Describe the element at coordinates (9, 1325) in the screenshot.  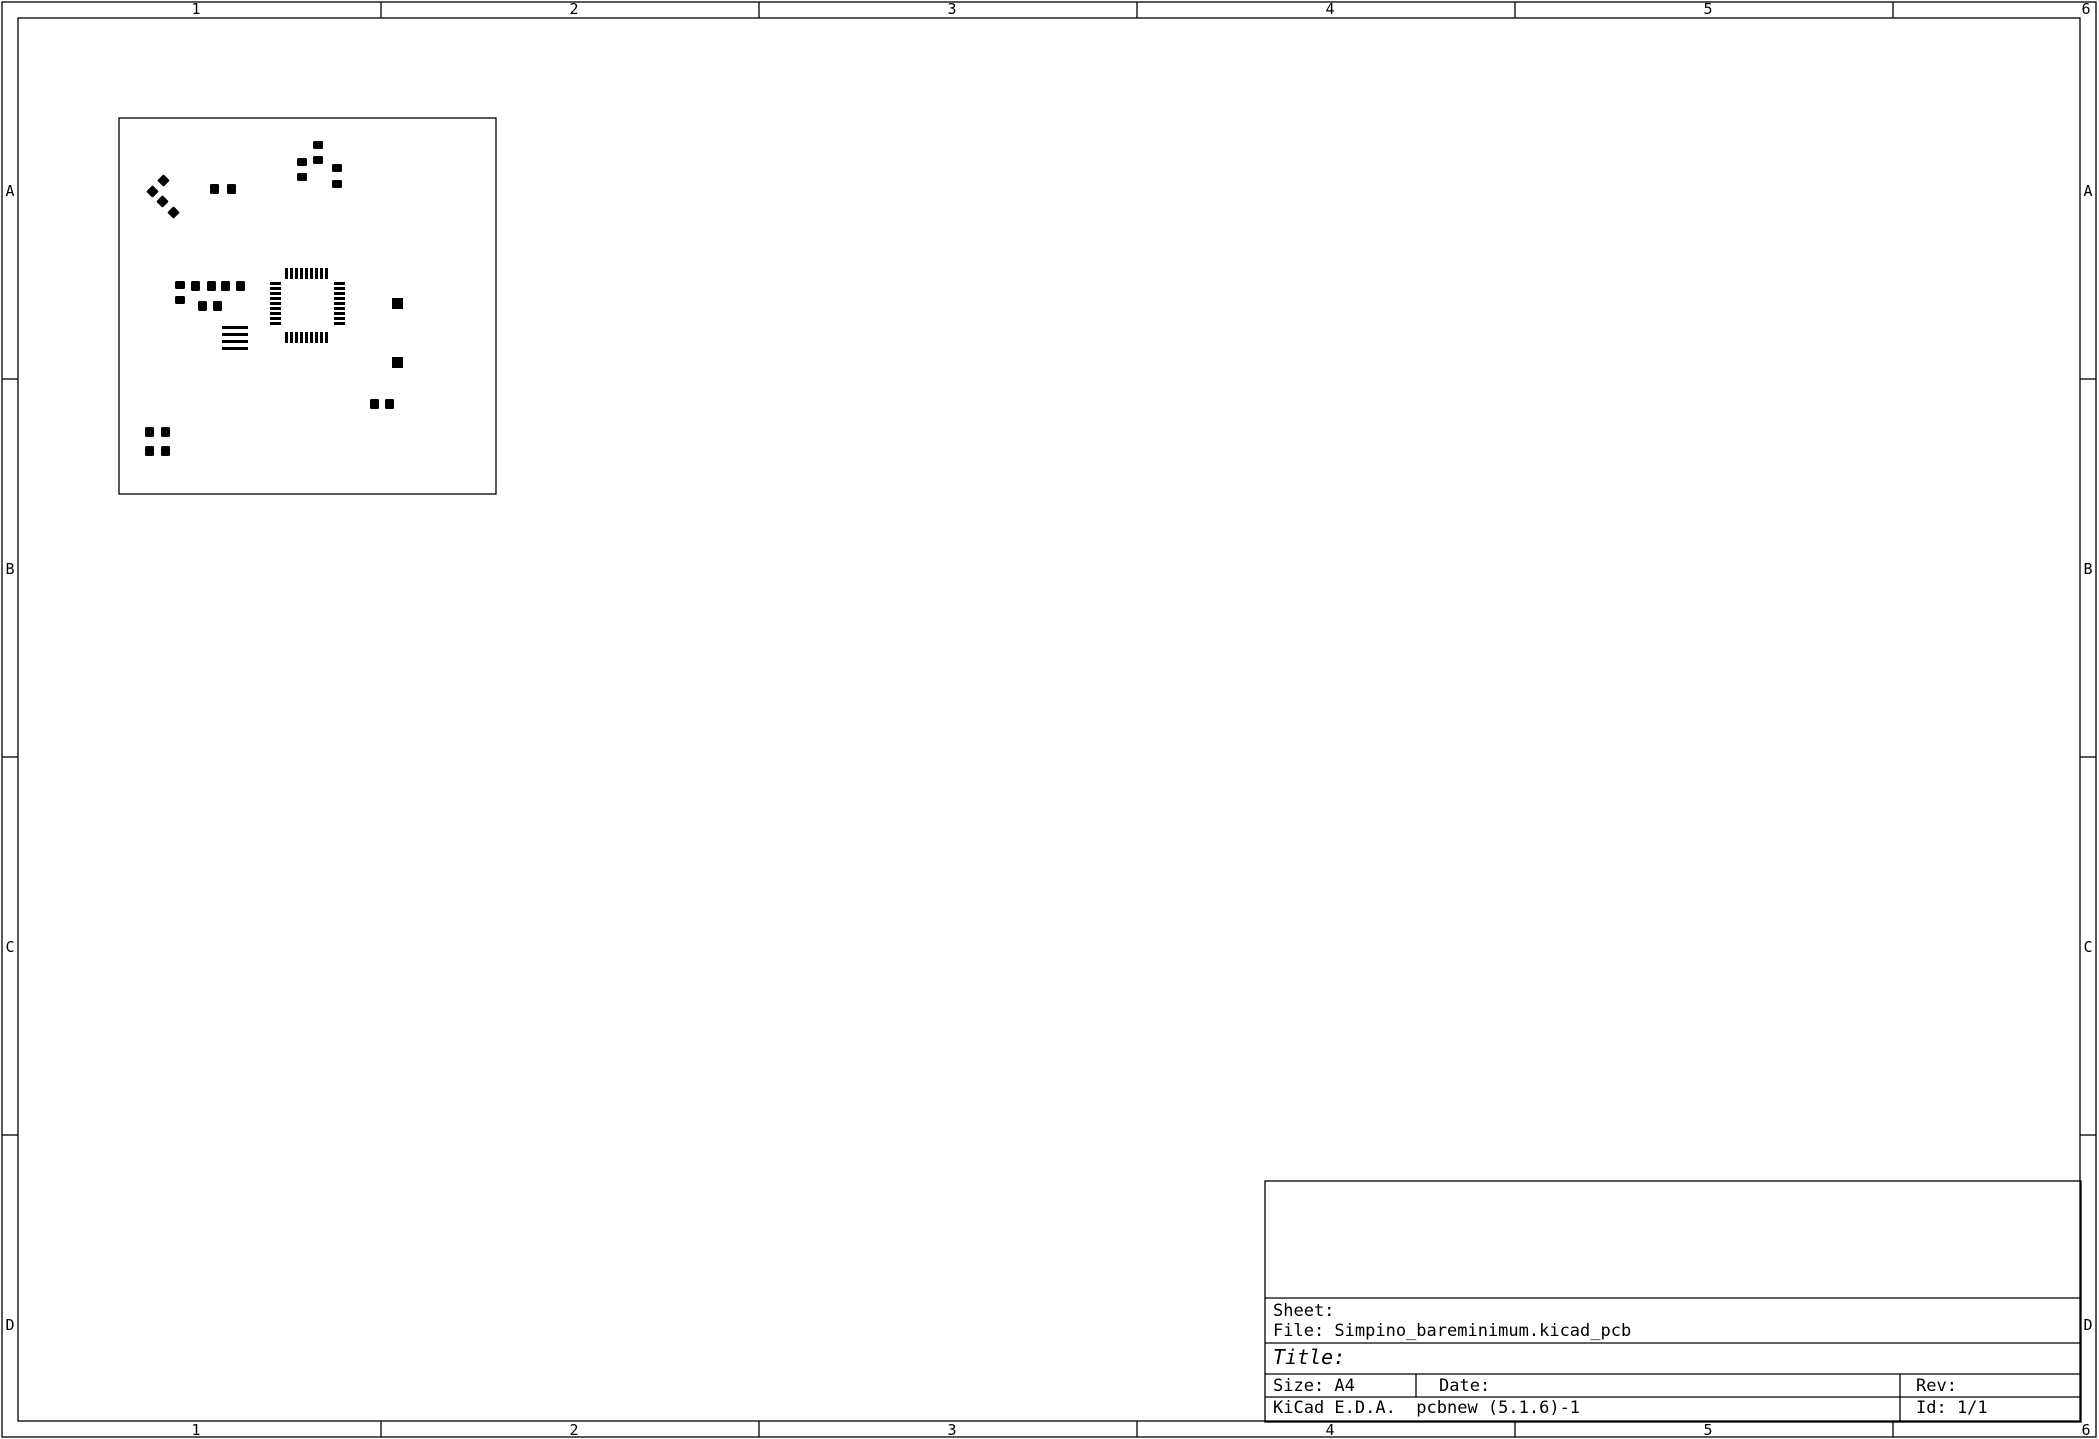
I see `row-label-left: D` at that location.